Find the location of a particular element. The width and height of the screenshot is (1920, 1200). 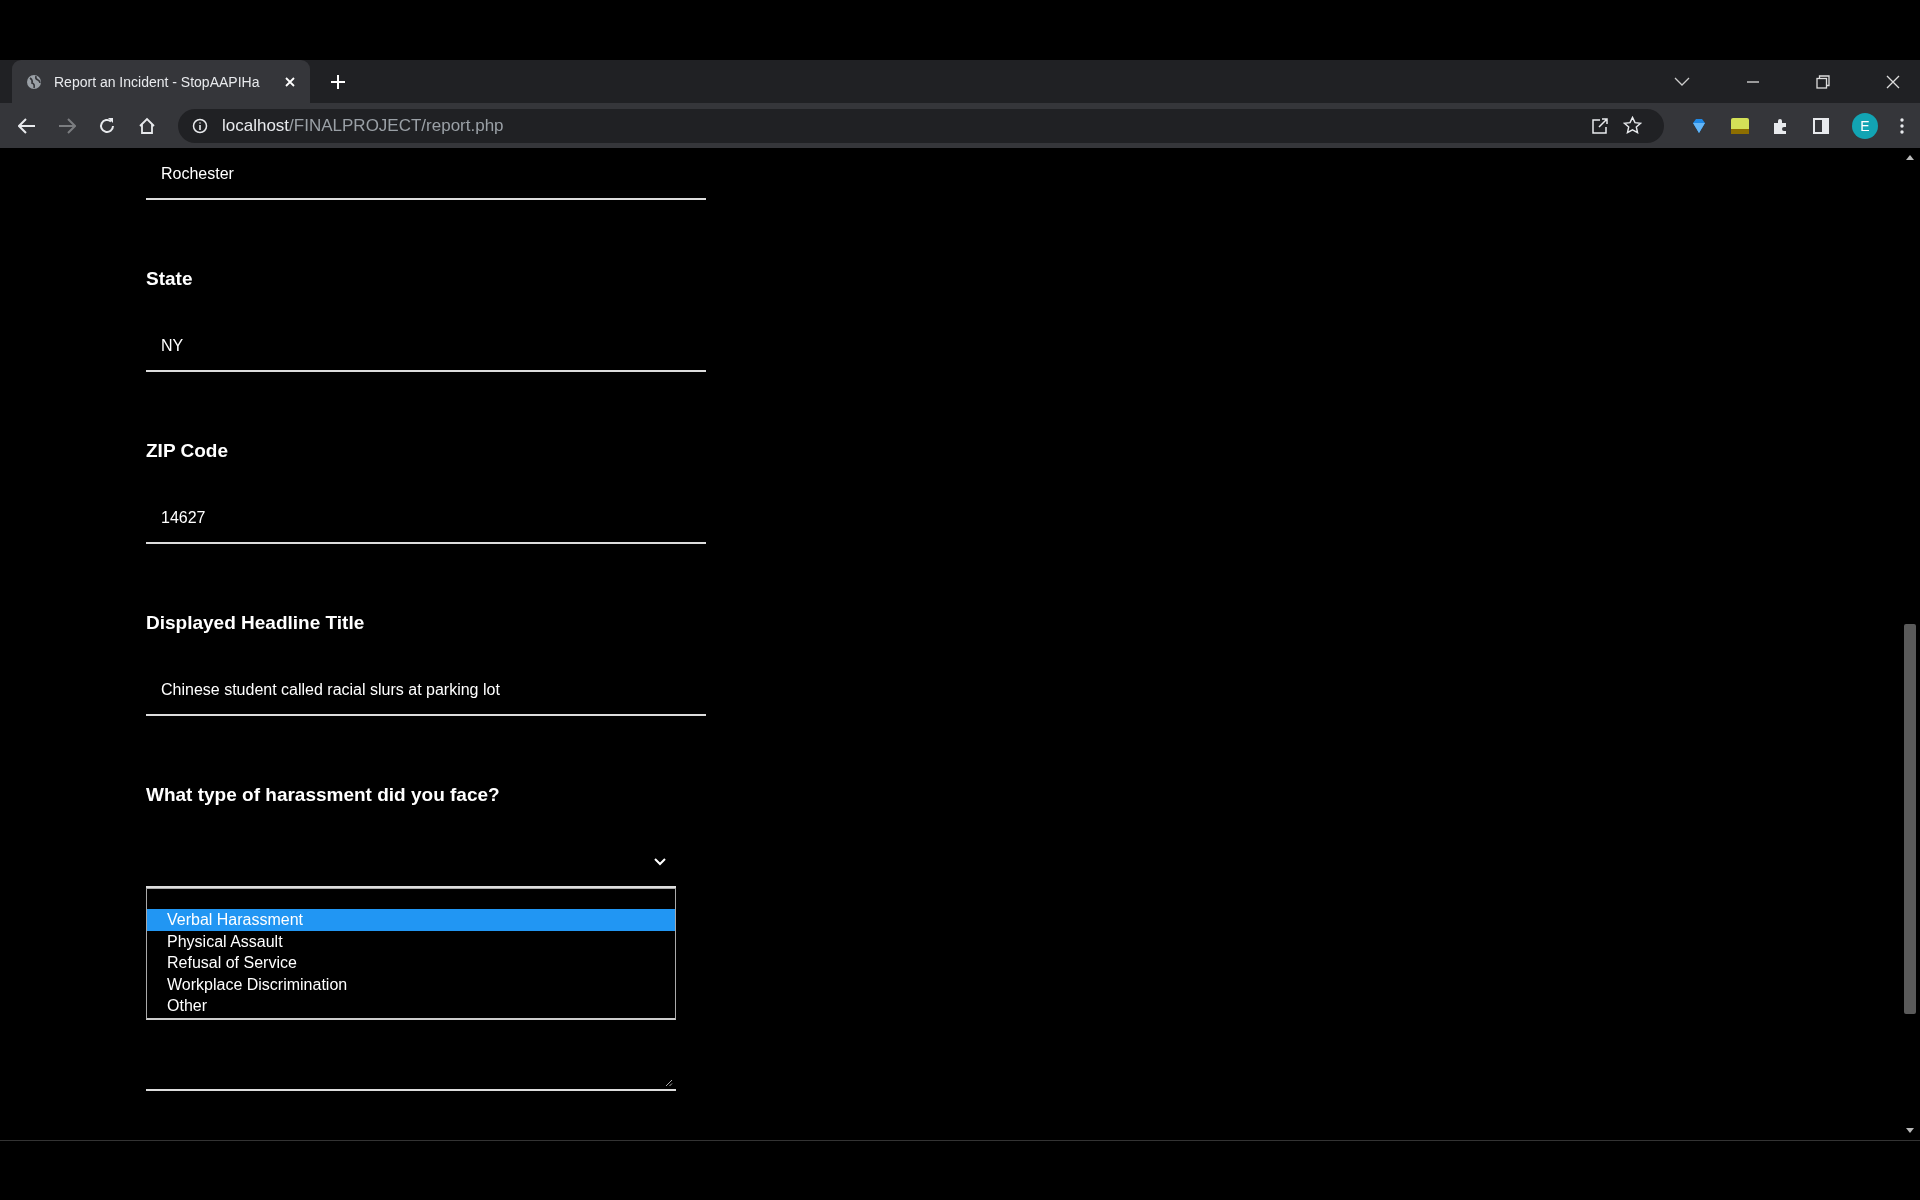

url-text: localhost/FINALPROJECT/report.php is located at coordinates (363, 125).